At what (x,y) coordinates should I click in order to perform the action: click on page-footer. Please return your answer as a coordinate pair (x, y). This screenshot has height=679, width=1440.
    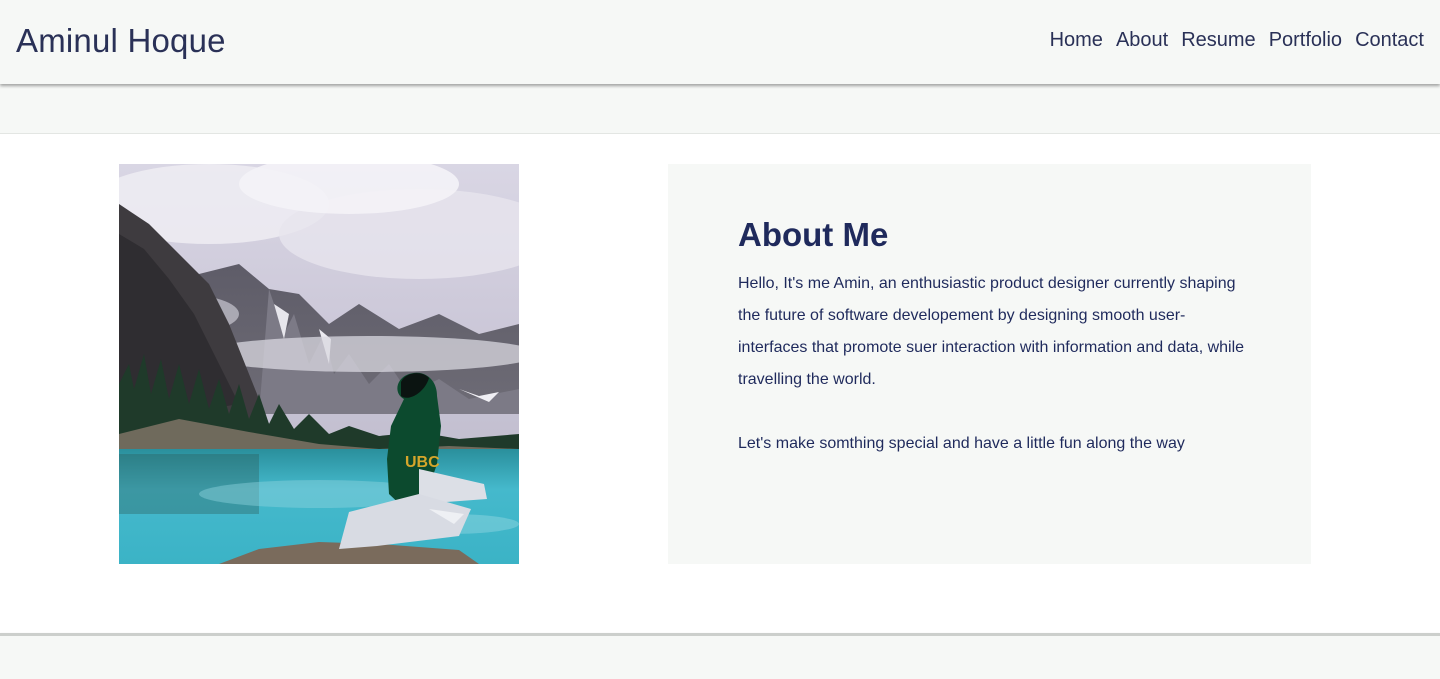
    Looking at the image, I should click on (720, 657).